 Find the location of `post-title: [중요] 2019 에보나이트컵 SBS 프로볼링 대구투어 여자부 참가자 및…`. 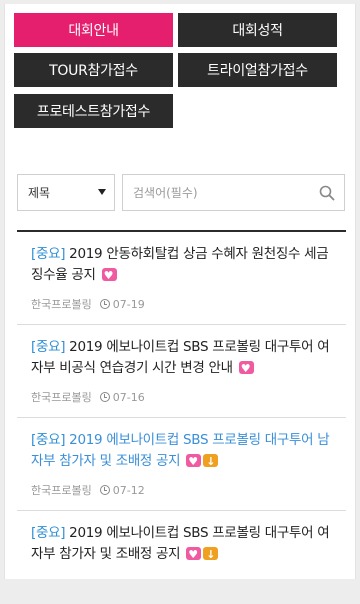

post-title: [중요] 2019 에보나이트컵 SBS 프로볼링 대구투어 여자부 참가자 및… is located at coordinates (183, 544).